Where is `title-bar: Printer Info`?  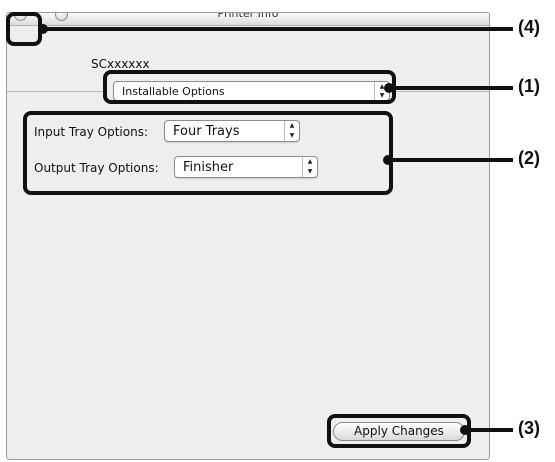
title-bar: Printer Info is located at coordinates (248, 19).